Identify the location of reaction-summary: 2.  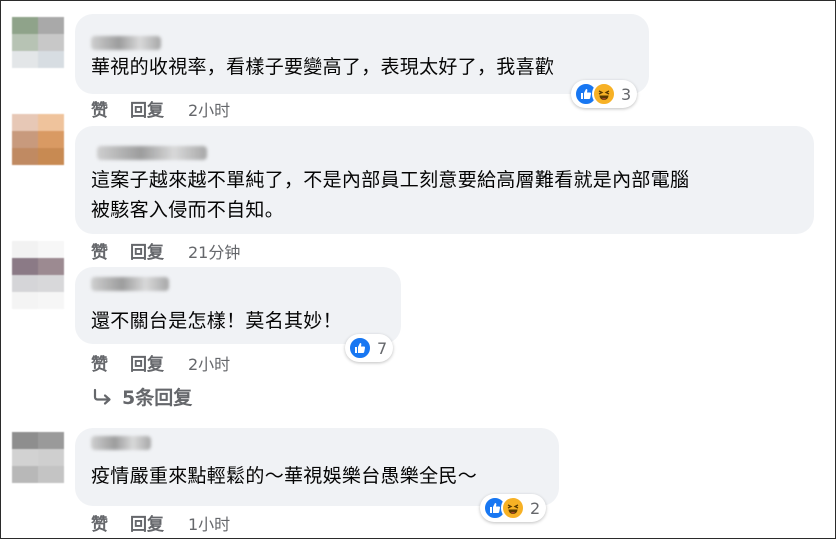
(513, 508).